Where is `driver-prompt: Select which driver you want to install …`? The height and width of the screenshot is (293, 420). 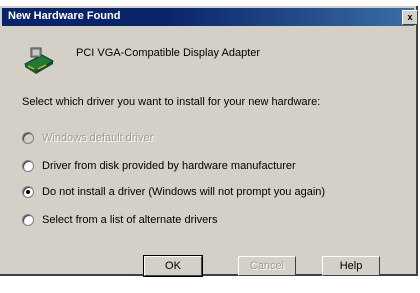 driver-prompt: Select which driver you want to install … is located at coordinates (171, 102).